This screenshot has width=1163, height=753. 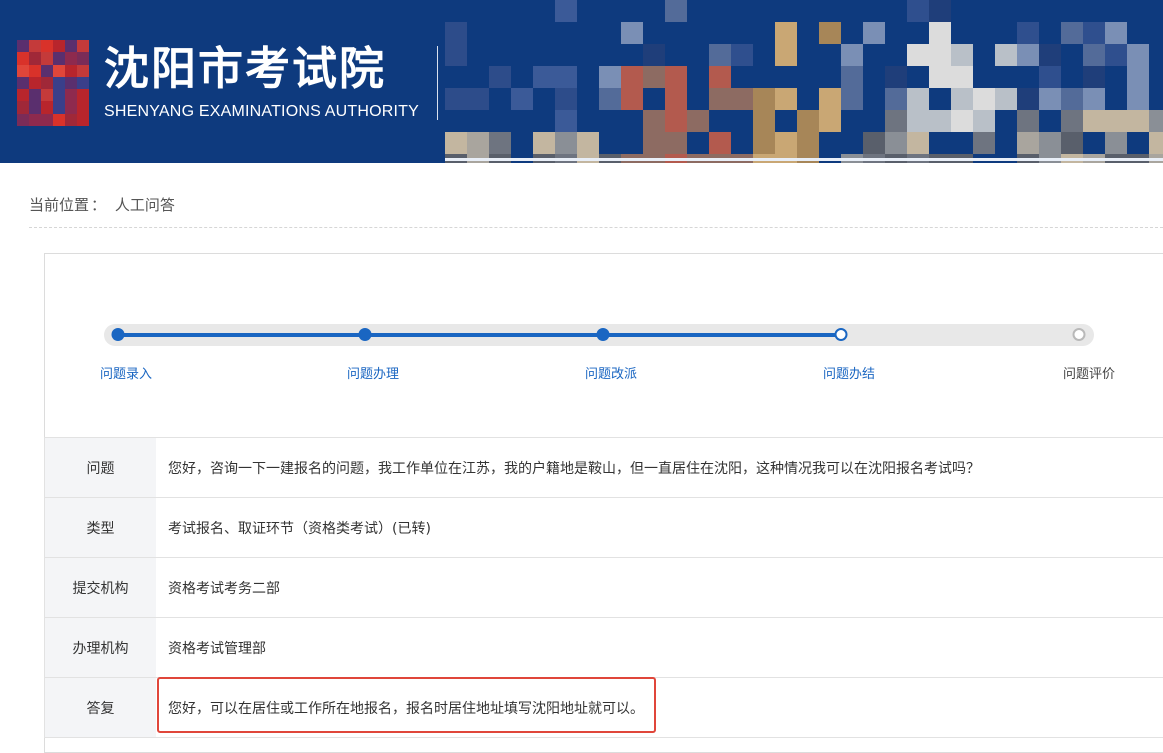 I want to click on banner-underline, so click(x=804, y=159).